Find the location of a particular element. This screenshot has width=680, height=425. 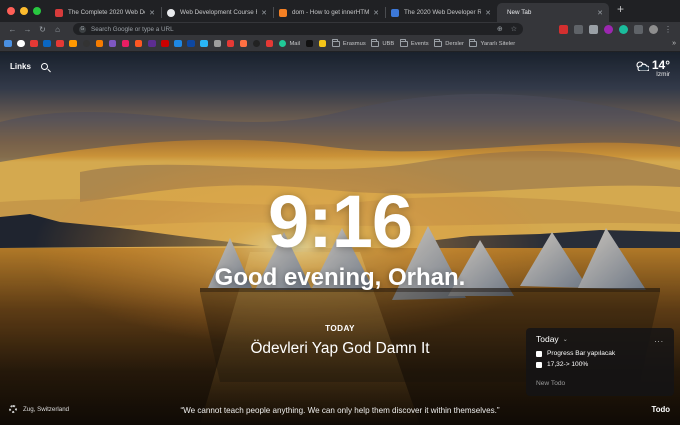

bookmark-folder-label: UBB is located at coordinates (388, 43).